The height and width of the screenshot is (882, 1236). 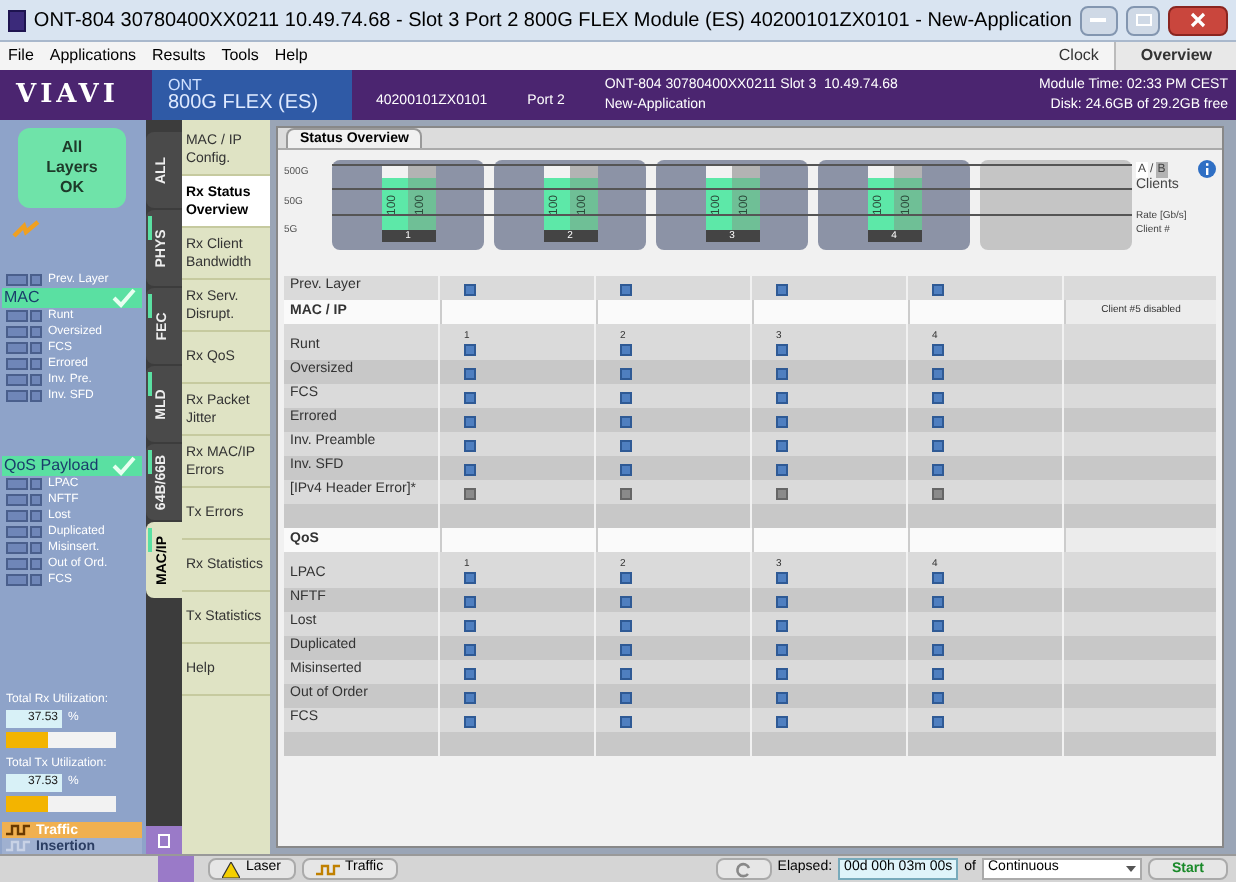 What do you see at coordinates (1175, 56) in the screenshot?
I see `overview-button: Overview` at bounding box center [1175, 56].